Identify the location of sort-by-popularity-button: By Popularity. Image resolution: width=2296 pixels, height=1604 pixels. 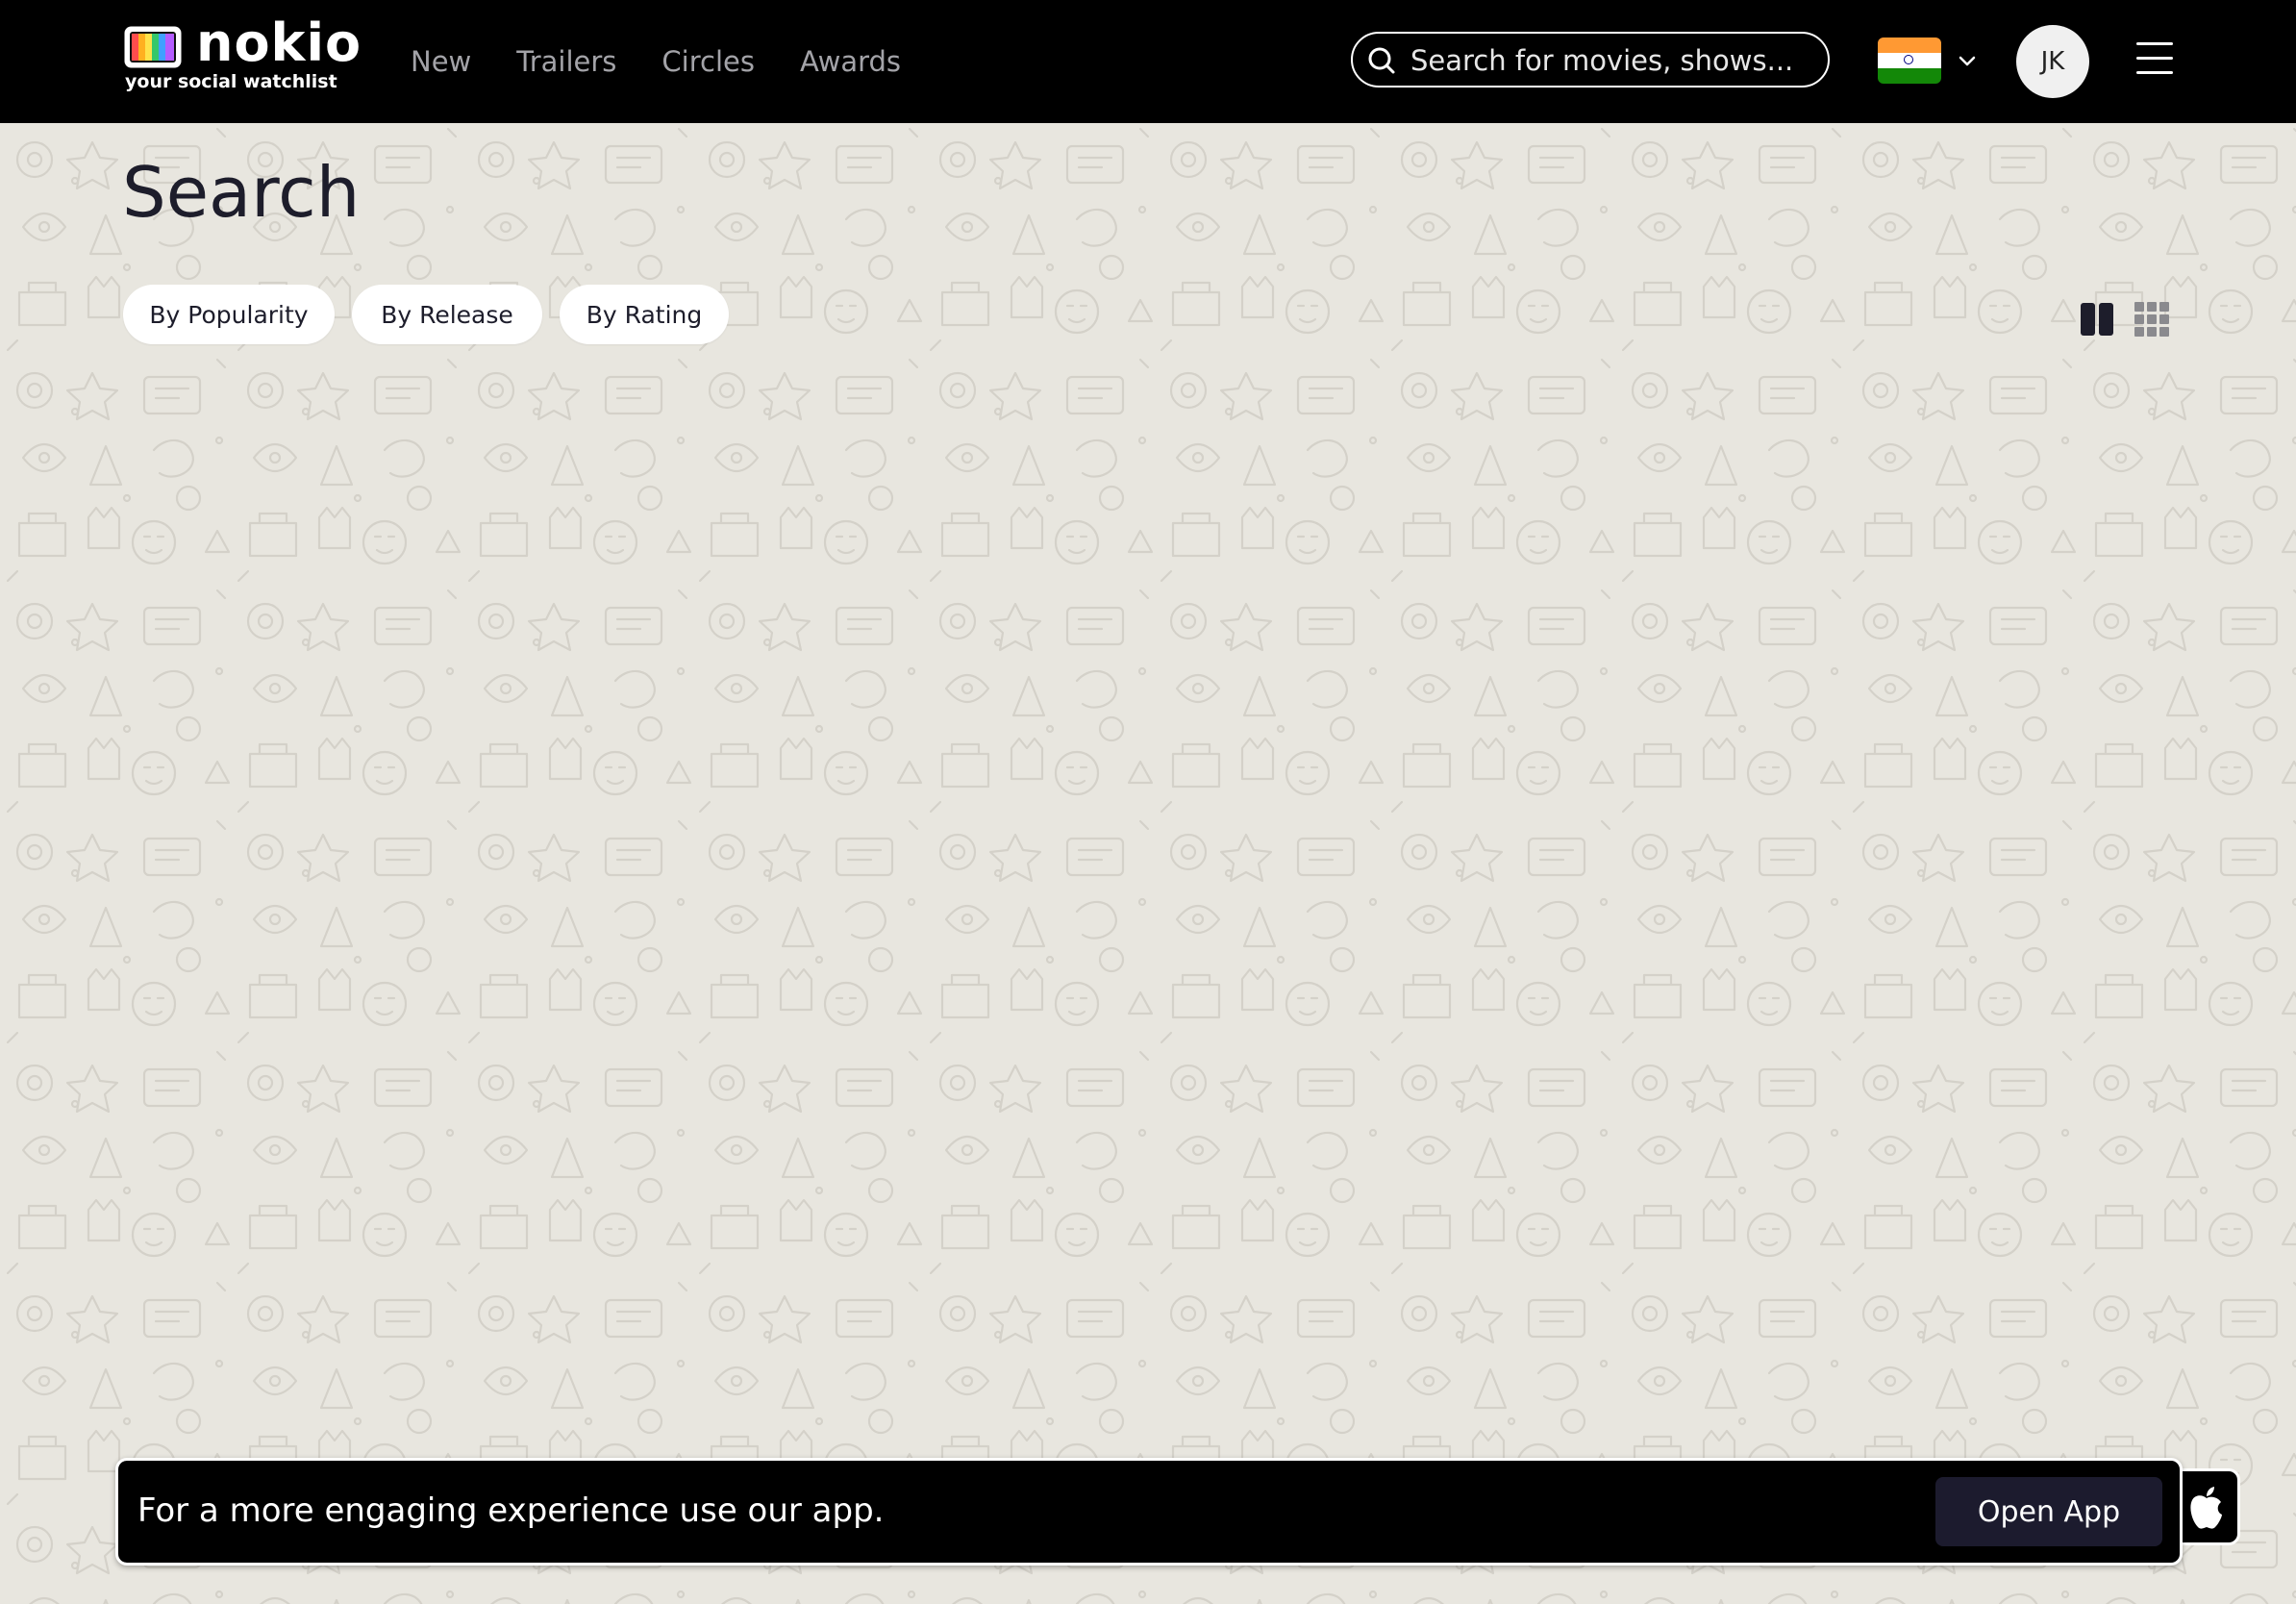
(229, 314).